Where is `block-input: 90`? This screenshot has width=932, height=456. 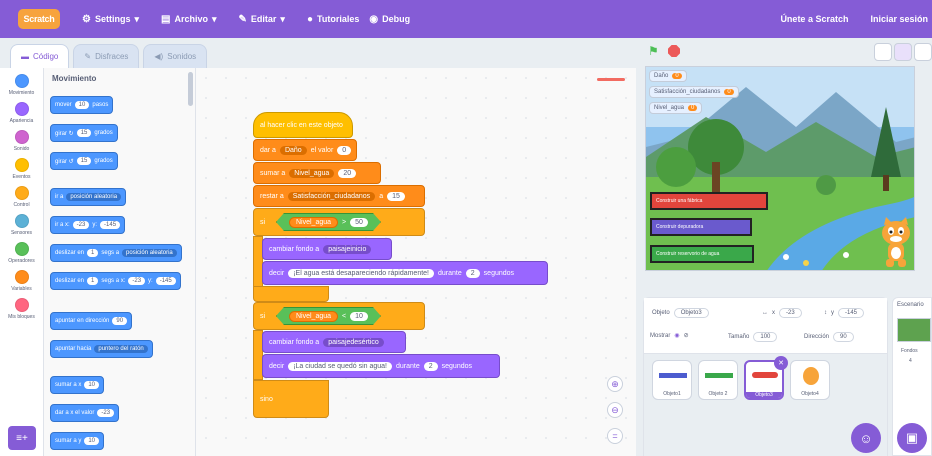 block-input: 90 is located at coordinates (120, 321).